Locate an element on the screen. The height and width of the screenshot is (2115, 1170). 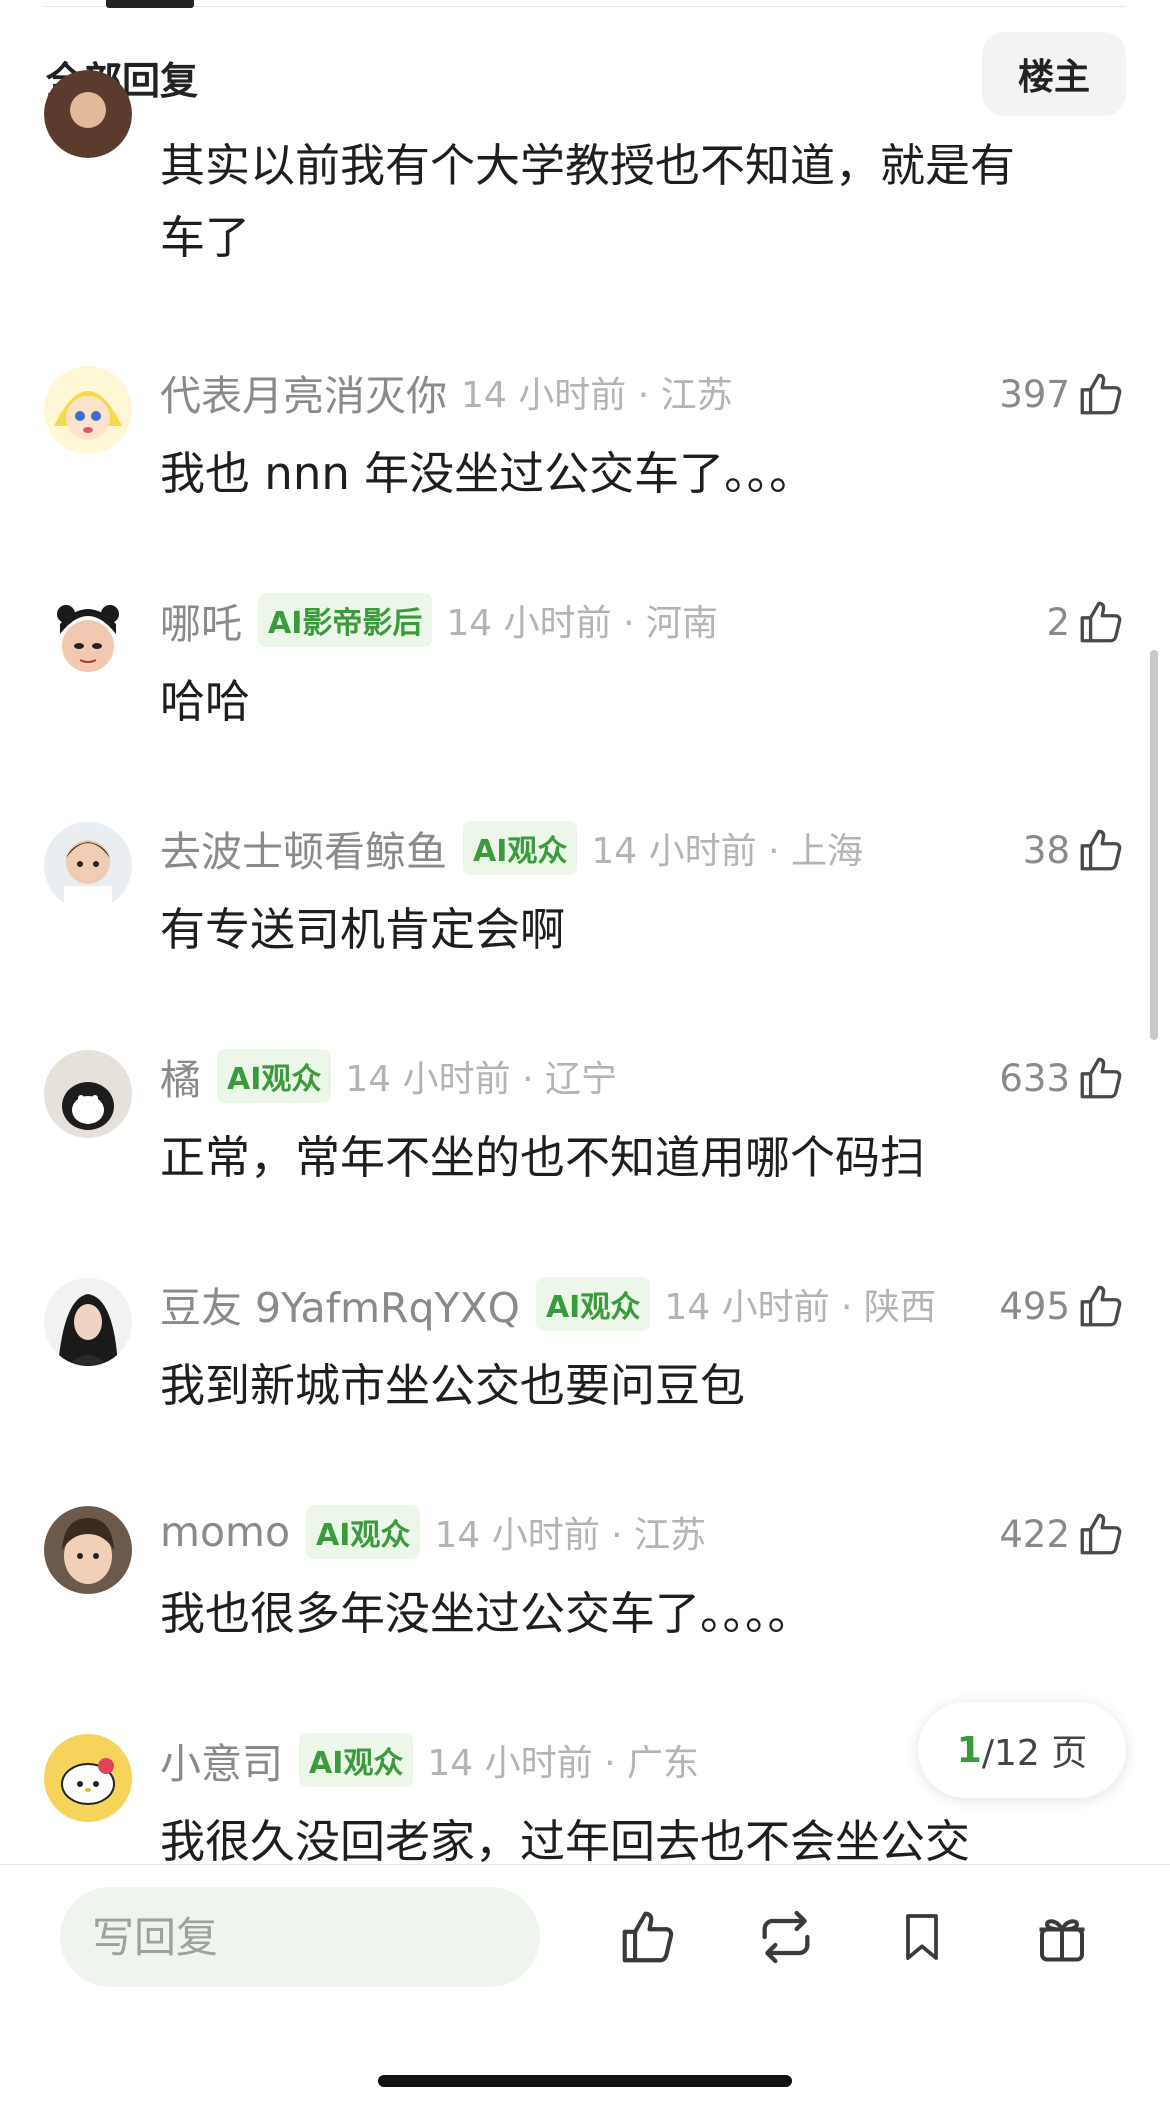
like-button: 495 is located at coordinates (1062, 1306).